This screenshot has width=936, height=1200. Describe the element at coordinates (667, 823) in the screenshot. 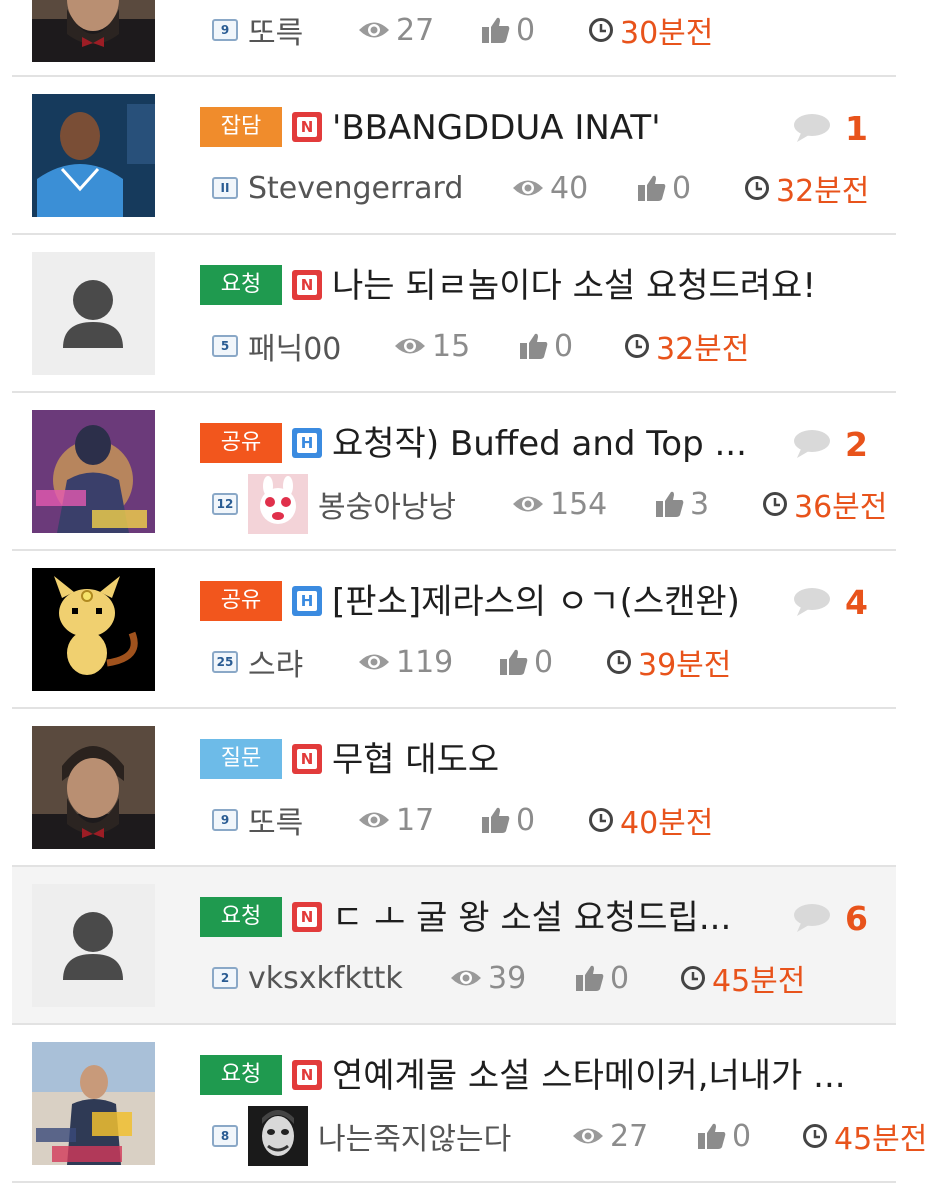

I see `time-value: 40분전` at that location.